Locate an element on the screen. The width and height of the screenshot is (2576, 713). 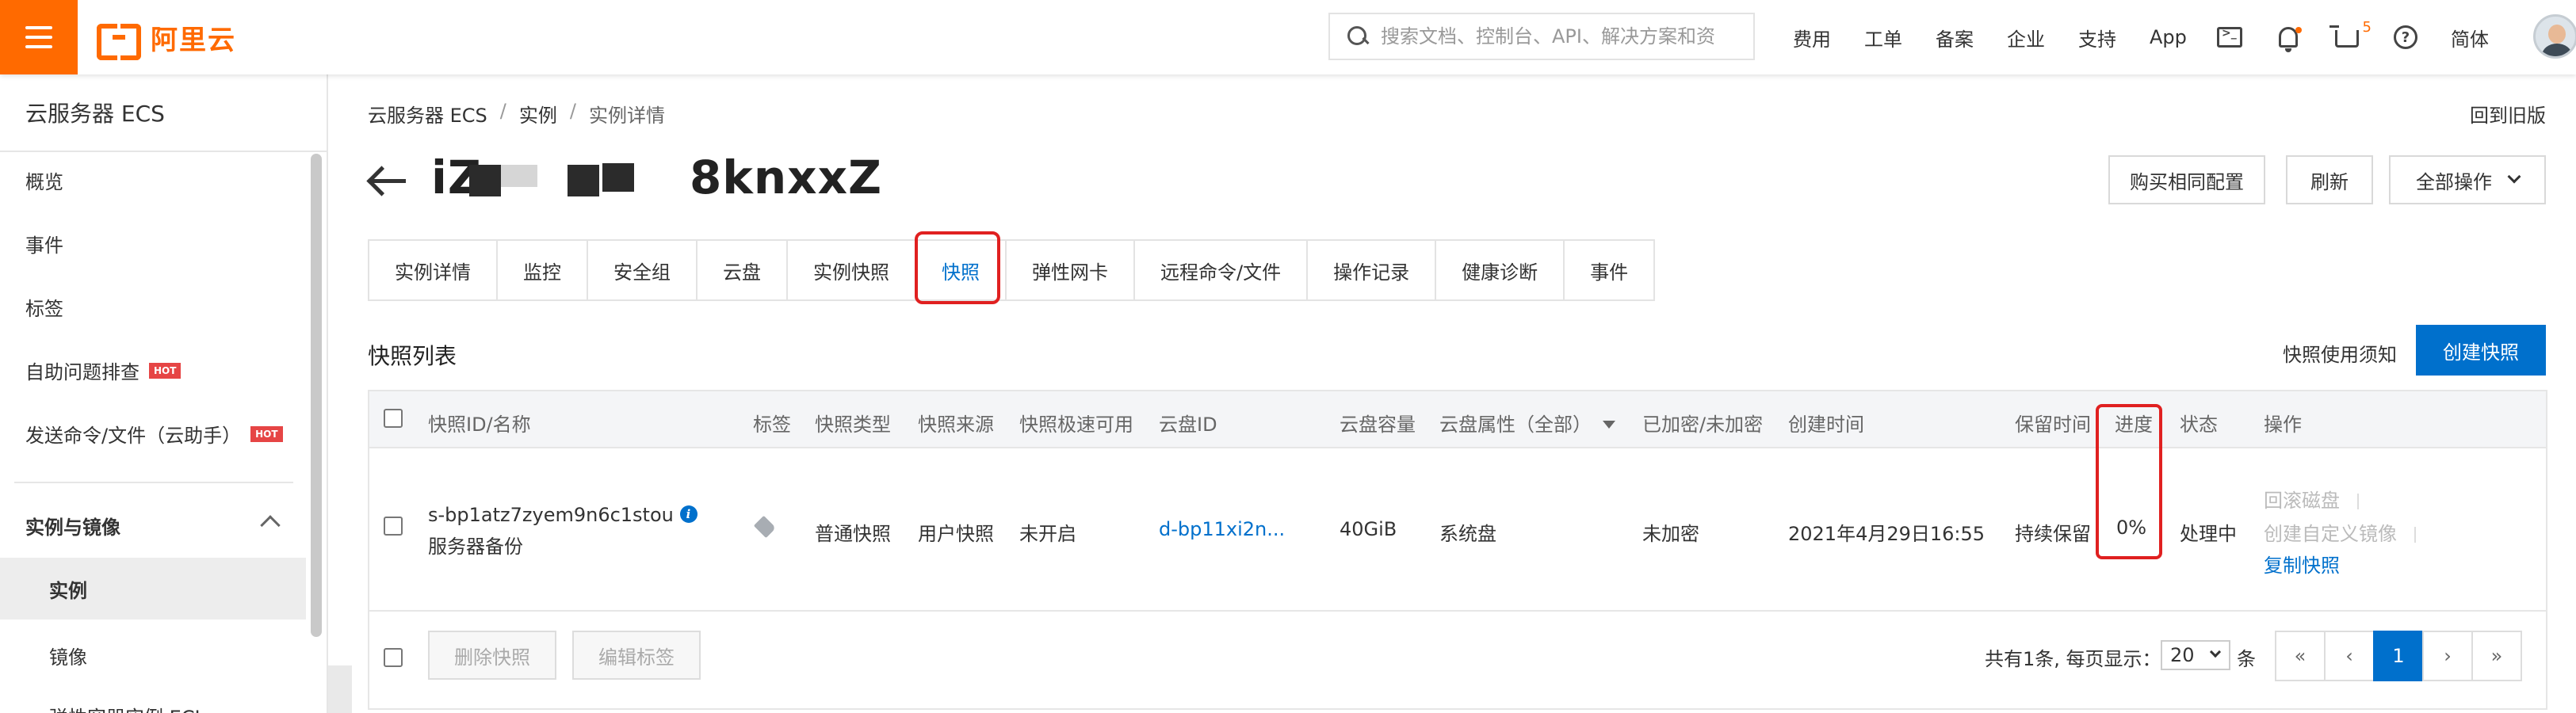
tab-instance-snapshots: 实例快照 is located at coordinates (852, 270).